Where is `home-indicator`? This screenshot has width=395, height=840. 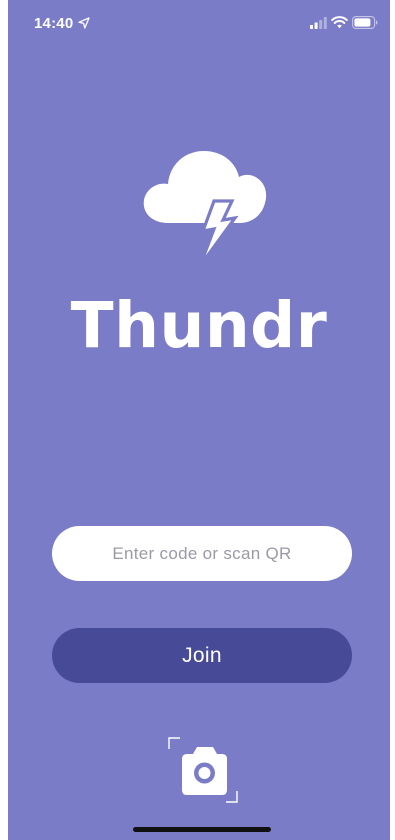
home-indicator is located at coordinates (202, 829).